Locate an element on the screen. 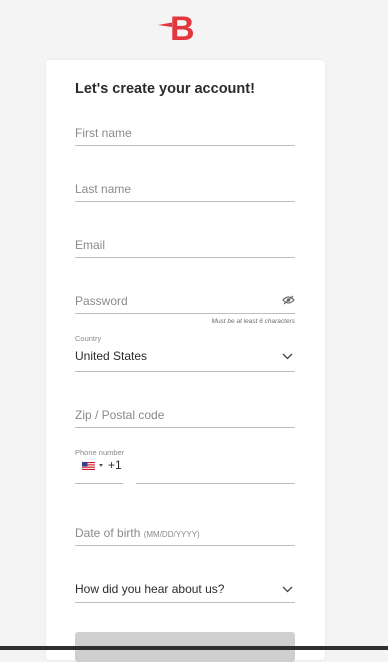 This screenshot has width=388, height=662. zip-field: Zip / Postal code is located at coordinates (185, 417).